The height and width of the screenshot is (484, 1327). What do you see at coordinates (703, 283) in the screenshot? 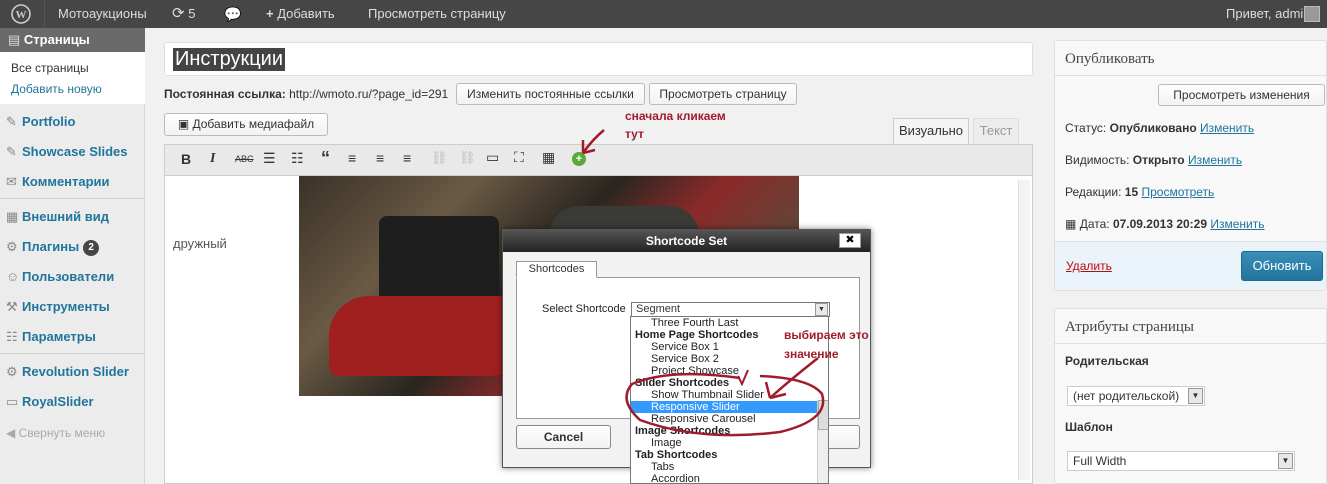
I see `annotation-strokes` at bounding box center [703, 283].